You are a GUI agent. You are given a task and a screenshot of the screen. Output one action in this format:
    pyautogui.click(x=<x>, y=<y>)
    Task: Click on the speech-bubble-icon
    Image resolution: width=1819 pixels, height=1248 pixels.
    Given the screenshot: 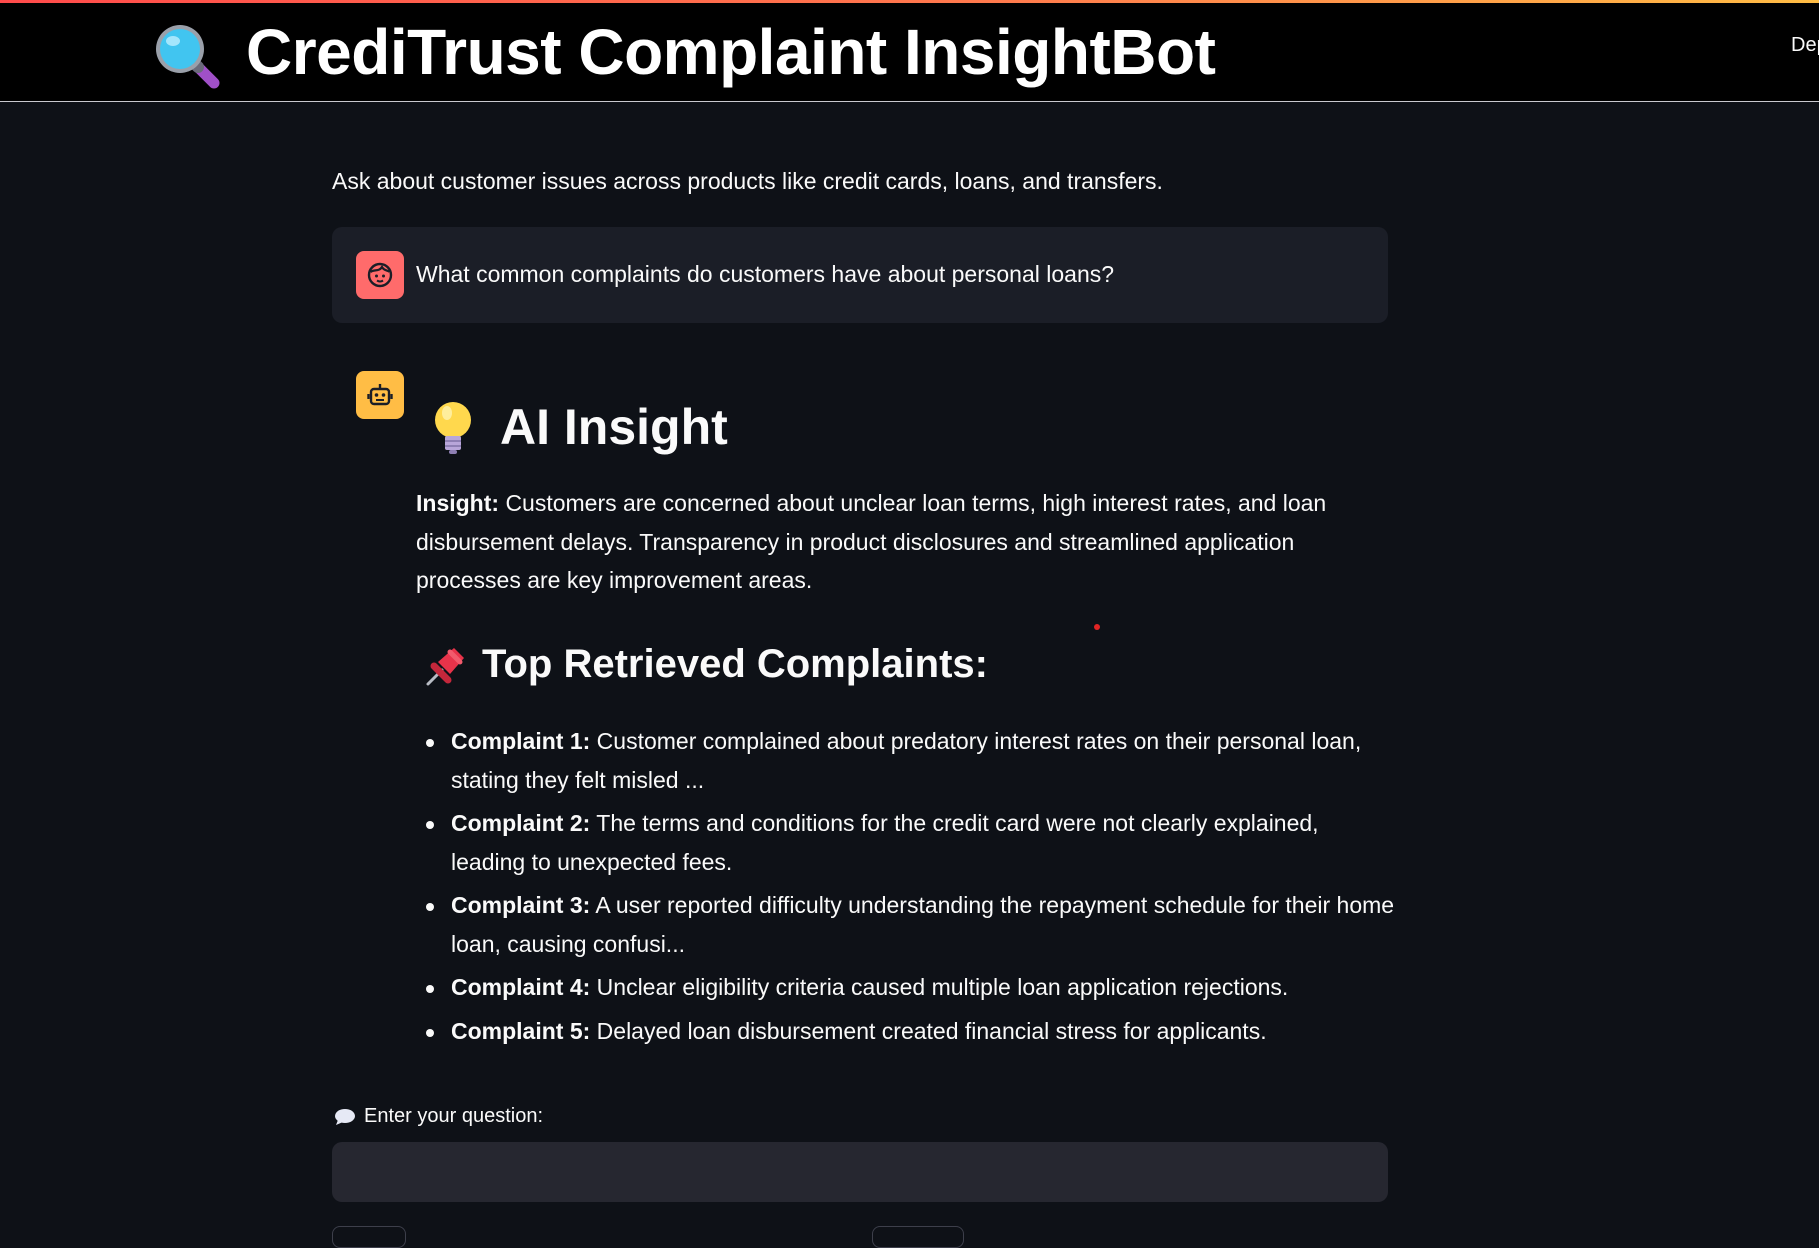 What is the action you would take?
    pyautogui.click(x=345, y=1116)
    